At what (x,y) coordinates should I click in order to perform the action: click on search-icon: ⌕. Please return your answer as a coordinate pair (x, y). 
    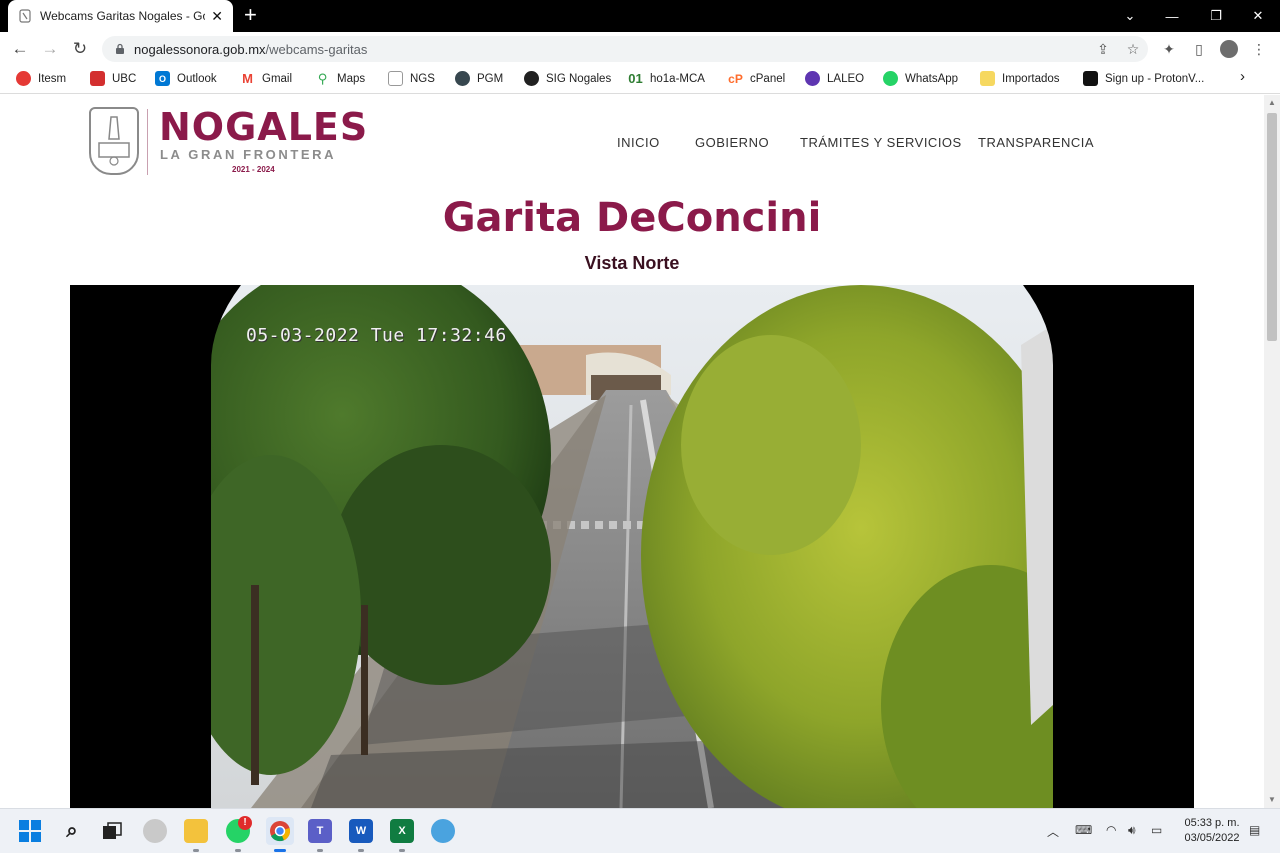
    Looking at the image, I should click on (72, 831).